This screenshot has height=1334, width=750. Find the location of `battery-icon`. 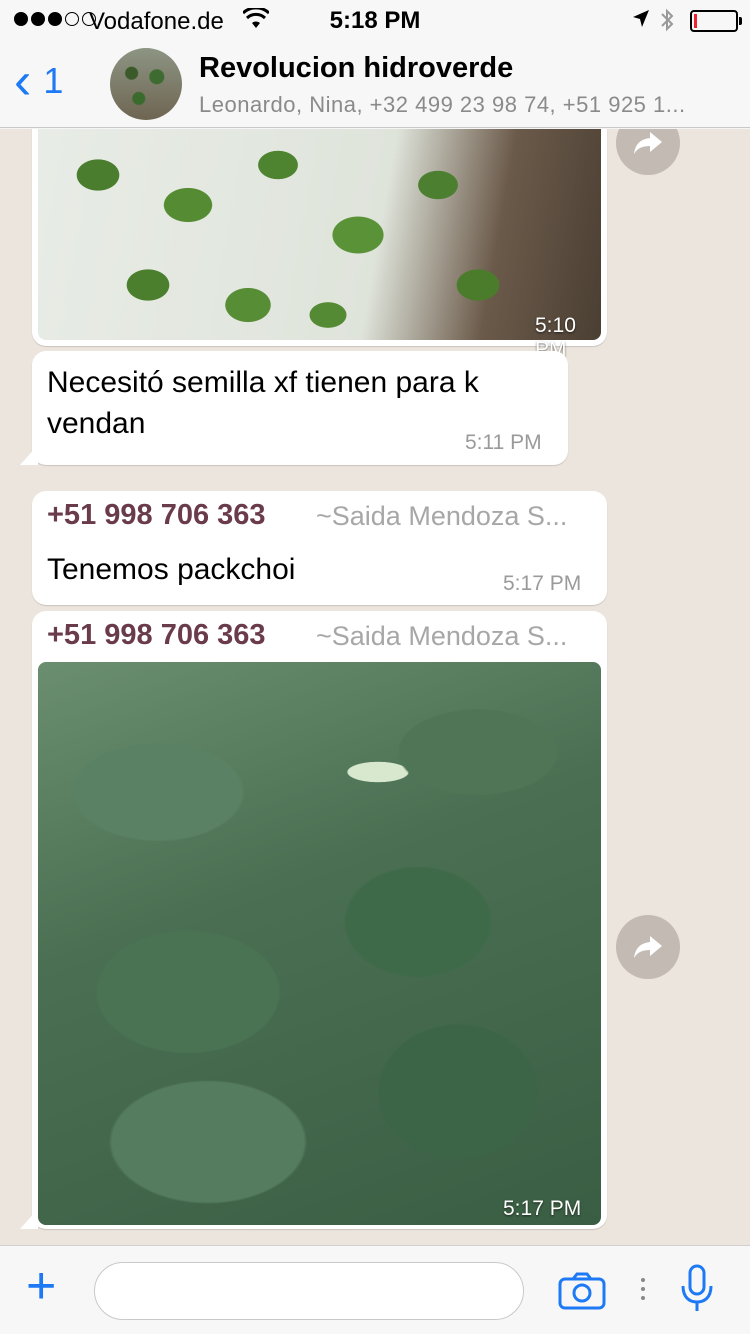

battery-icon is located at coordinates (716, 21).